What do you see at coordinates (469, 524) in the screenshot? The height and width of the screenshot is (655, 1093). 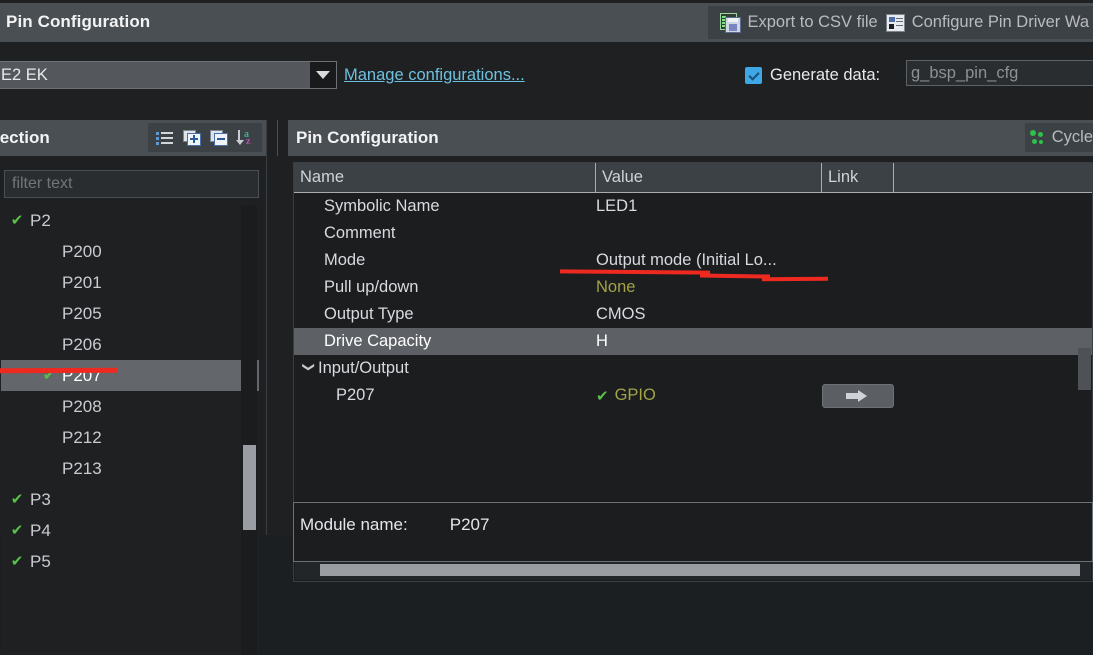 I see `module-name-value: P207` at bounding box center [469, 524].